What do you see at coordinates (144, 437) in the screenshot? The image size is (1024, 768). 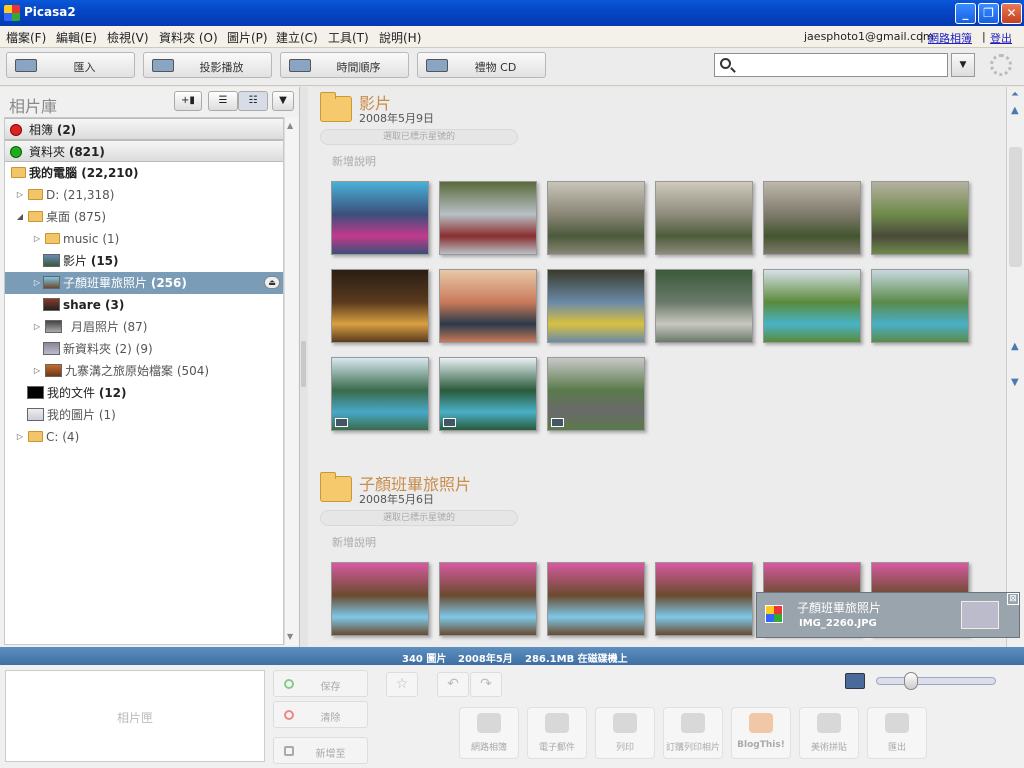 I see `tree-item-c-drive: ▷ C: (4)` at bounding box center [144, 437].